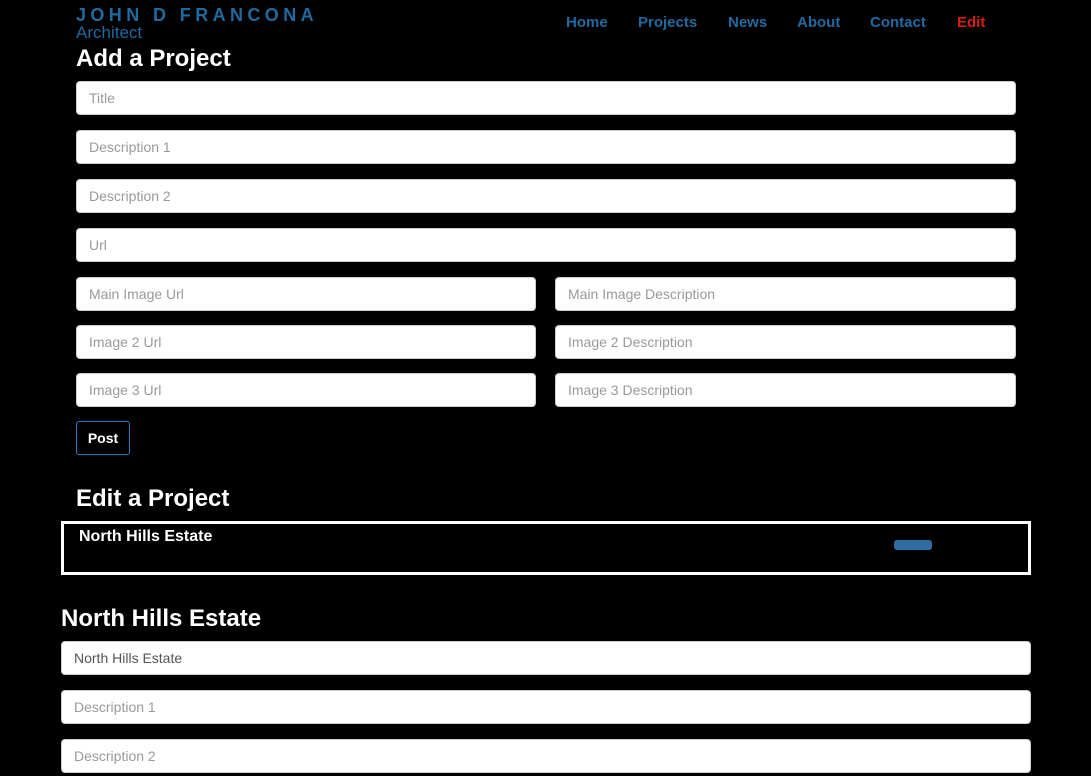 The height and width of the screenshot is (776, 1091). I want to click on nav-home-link: Home, so click(587, 23).